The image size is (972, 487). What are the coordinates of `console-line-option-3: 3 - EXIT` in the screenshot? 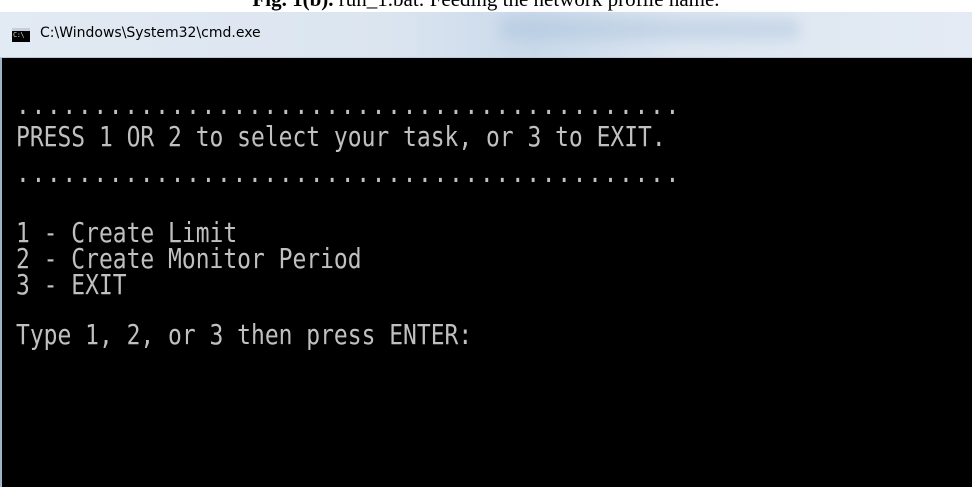 It's located at (71, 284).